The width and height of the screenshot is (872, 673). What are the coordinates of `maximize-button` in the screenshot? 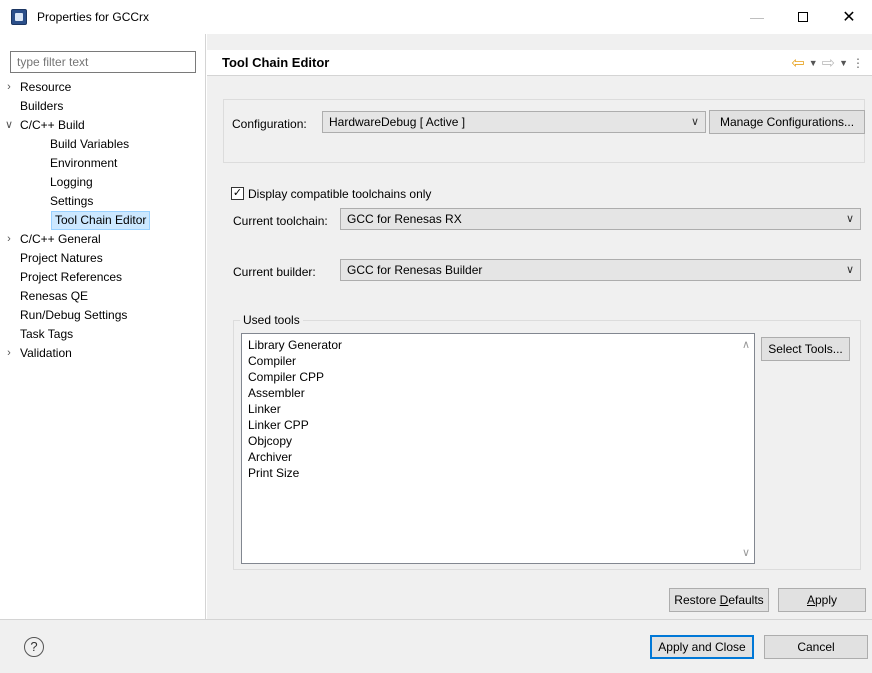 It's located at (803, 17).